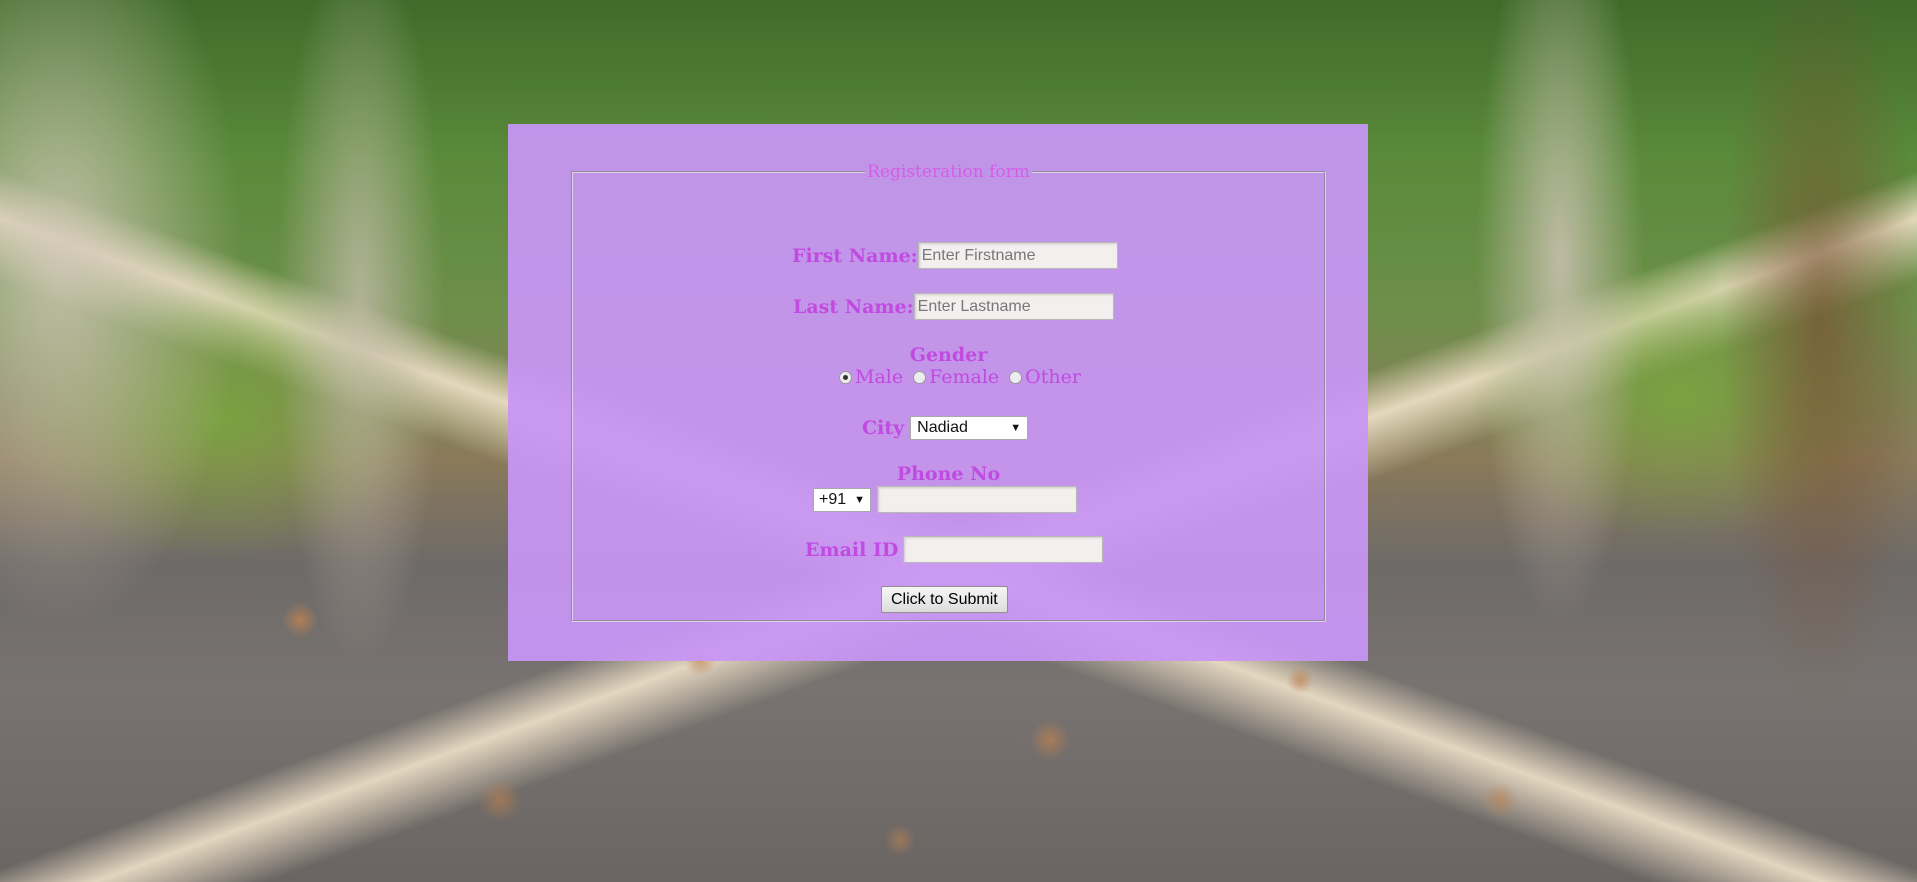  What do you see at coordinates (948, 355) in the screenshot?
I see `gender-label: Gender` at bounding box center [948, 355].